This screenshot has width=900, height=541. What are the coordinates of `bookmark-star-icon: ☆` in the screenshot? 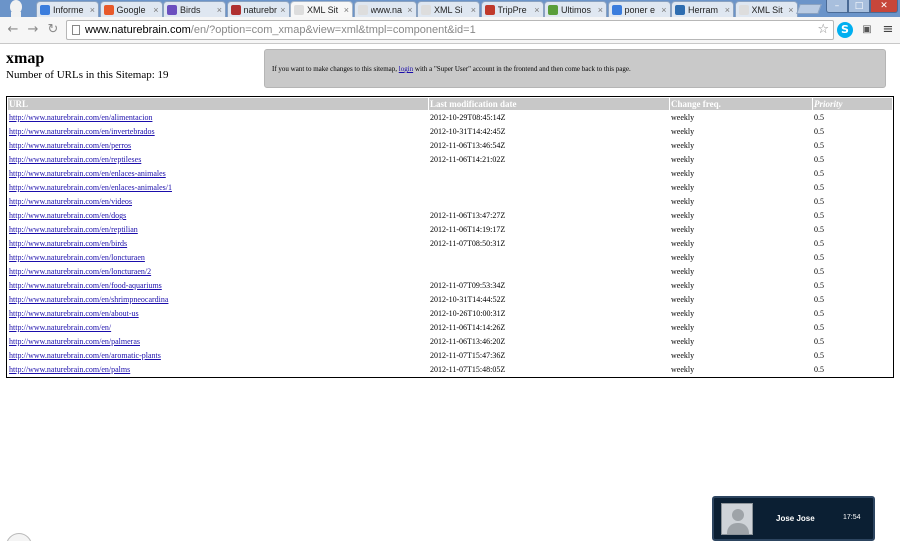 It's located at (823, 30).